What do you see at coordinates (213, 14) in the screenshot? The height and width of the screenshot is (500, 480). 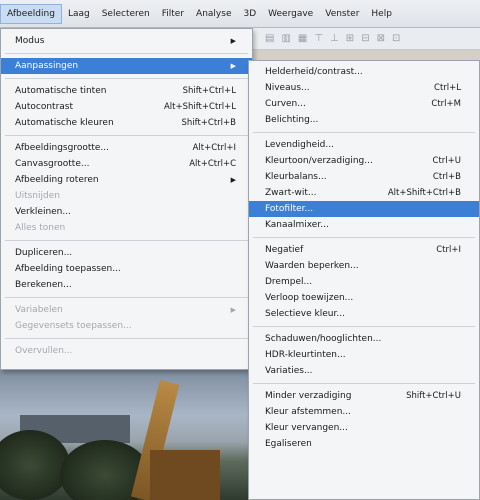 I see `menubar-item-analyse: Analyse` at bounding box center [213, 14].